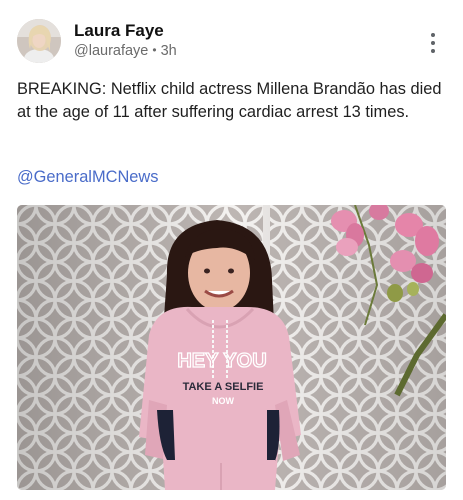  Describe the element at coordinates (433, 35) in the screenshot. I see `more-vertical-icon` at that location.